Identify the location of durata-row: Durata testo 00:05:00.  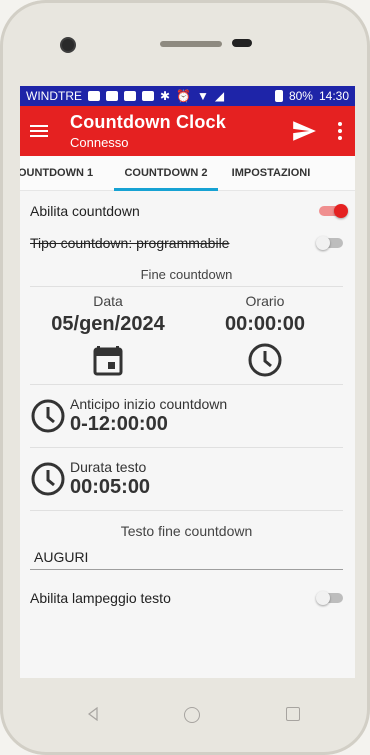
(186, 479).